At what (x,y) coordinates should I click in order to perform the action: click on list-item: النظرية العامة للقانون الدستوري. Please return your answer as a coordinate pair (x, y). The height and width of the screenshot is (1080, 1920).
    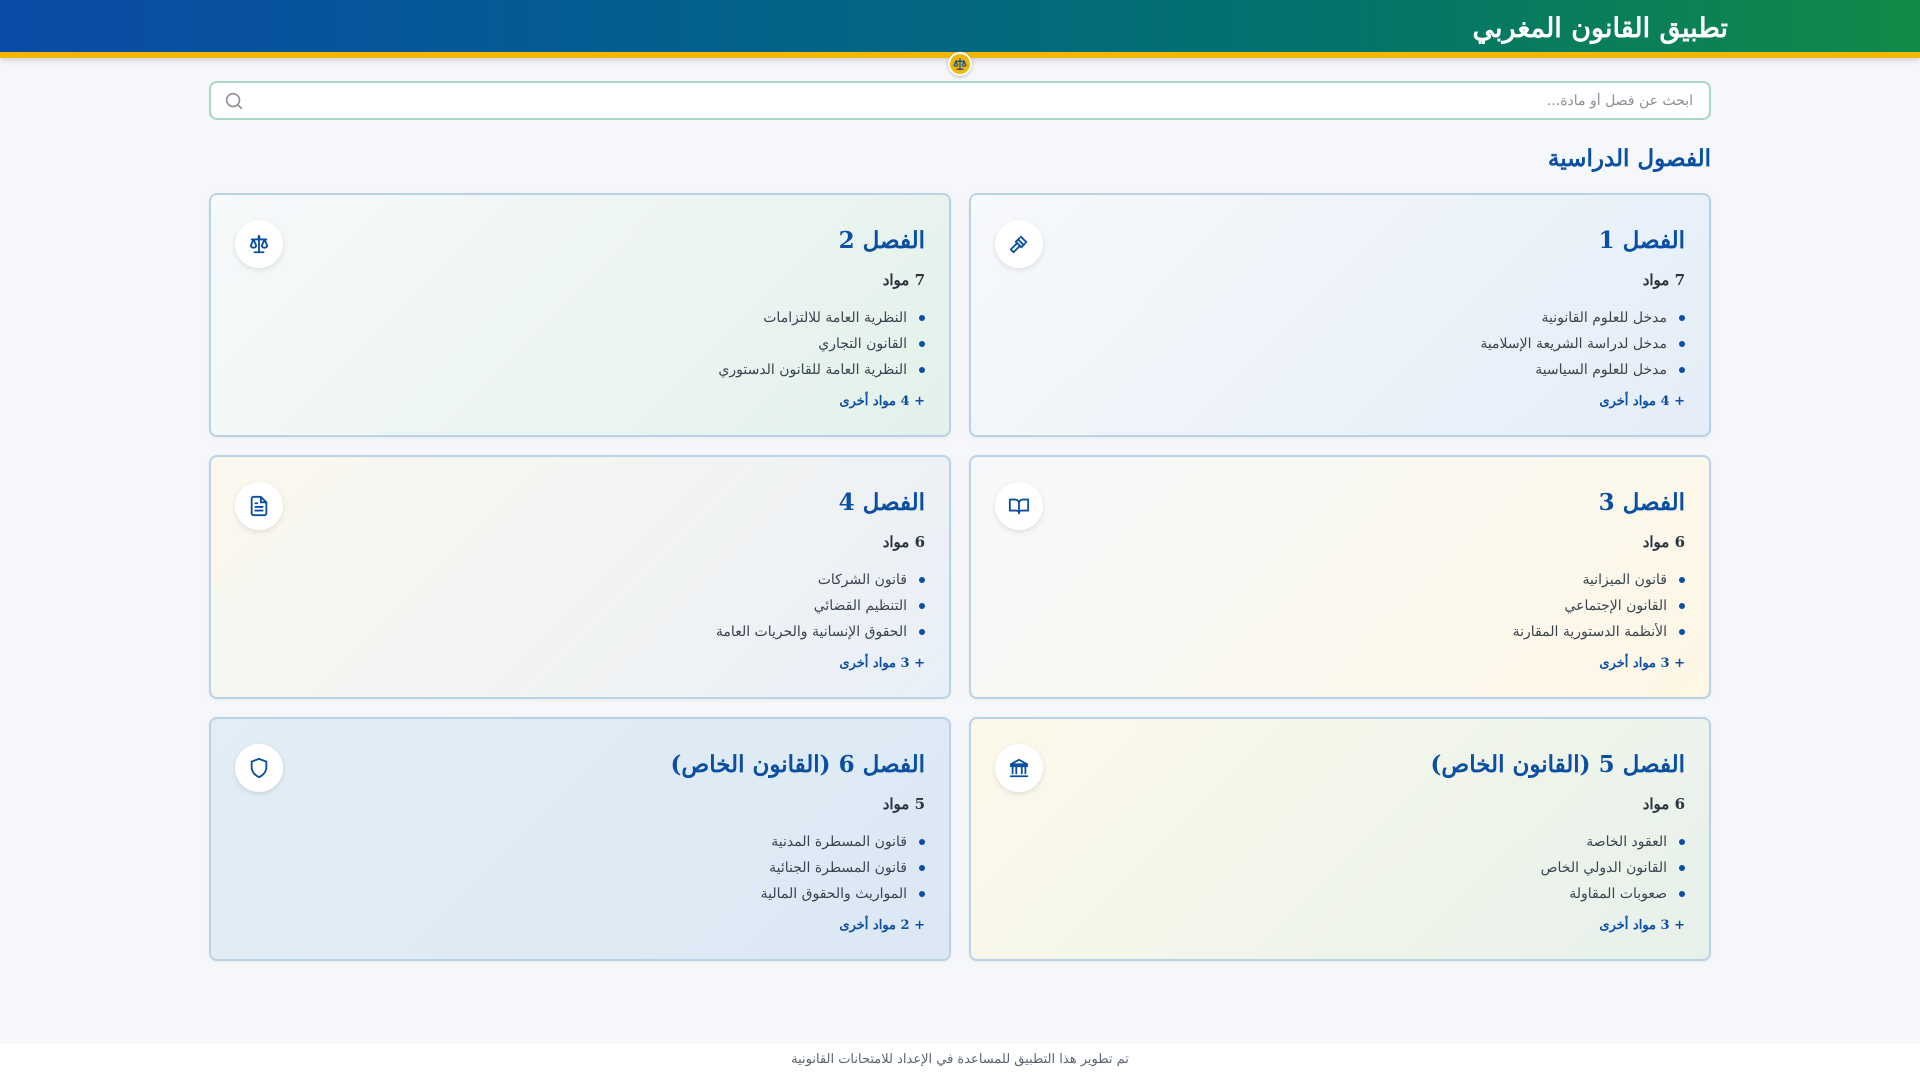
    Looking at the image, I should click on (821, 370).